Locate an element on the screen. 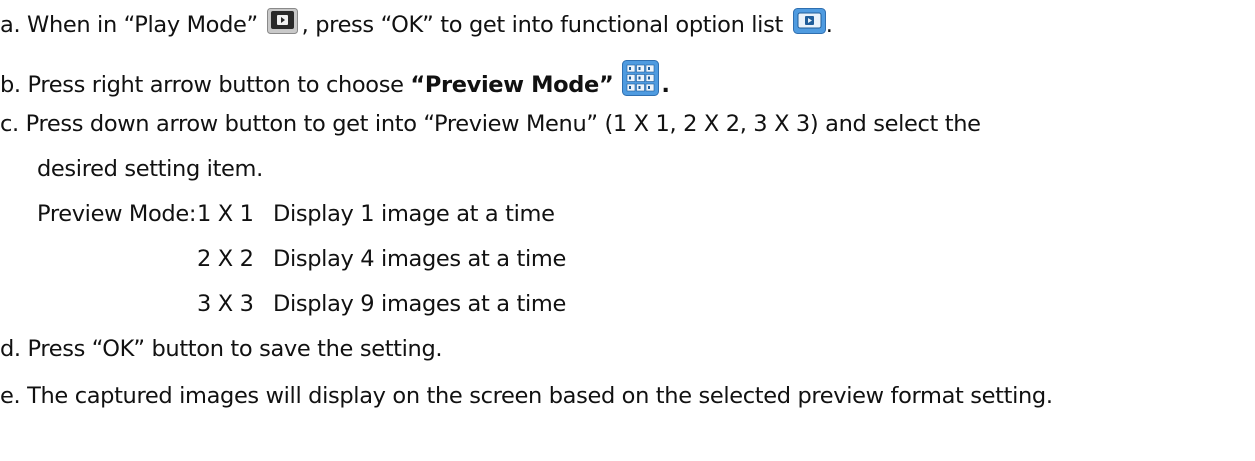 This screenshot has height=461, width=1255. step-b-text-1: b. Press right arrow button to choose is located at coordinates (205, 85).